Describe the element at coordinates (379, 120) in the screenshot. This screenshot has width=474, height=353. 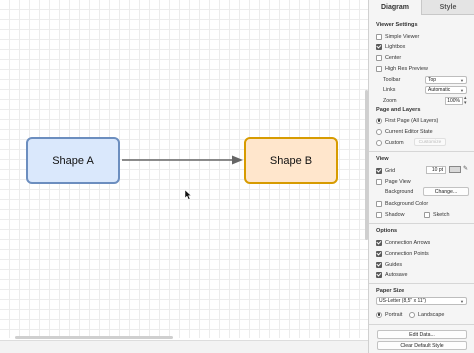
I see `first-page-radio` at that location.